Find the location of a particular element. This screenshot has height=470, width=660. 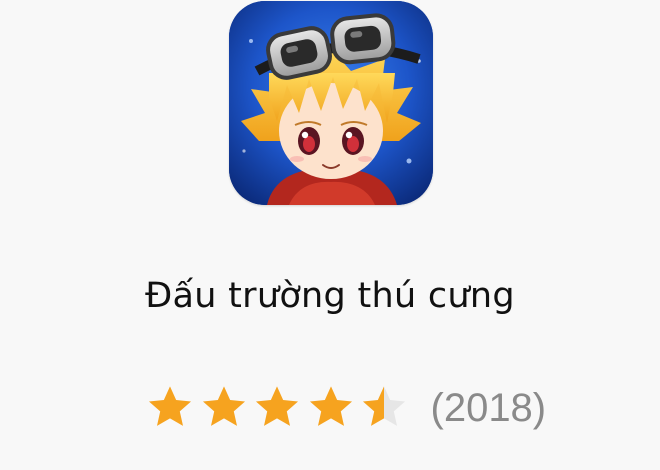

rating: (2018) is located at coordinates (345, 408).